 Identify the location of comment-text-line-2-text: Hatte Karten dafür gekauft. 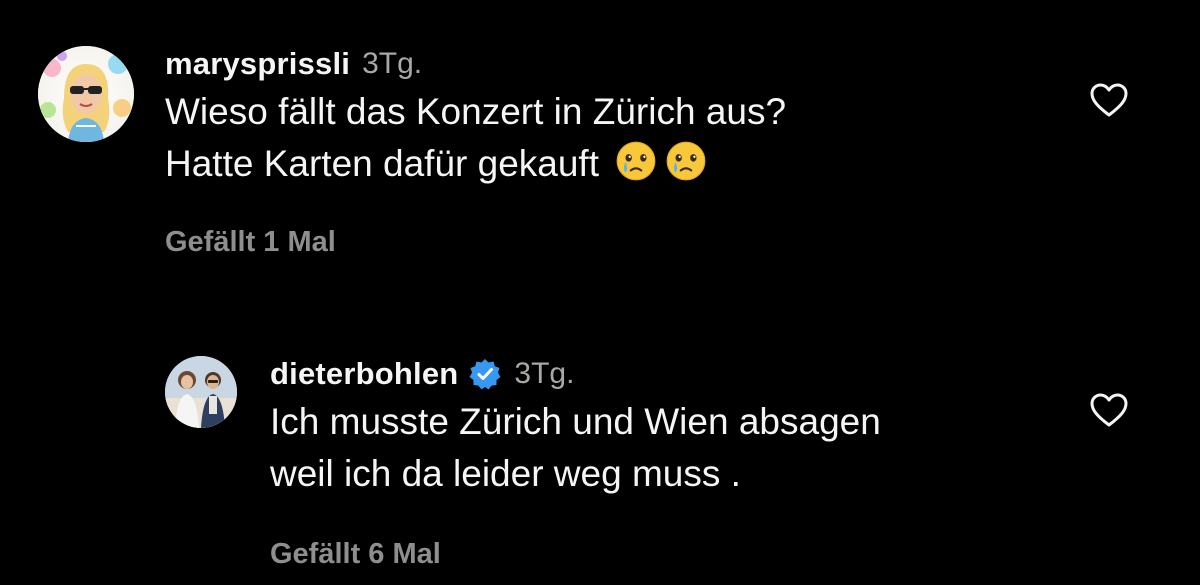
(382, 163).